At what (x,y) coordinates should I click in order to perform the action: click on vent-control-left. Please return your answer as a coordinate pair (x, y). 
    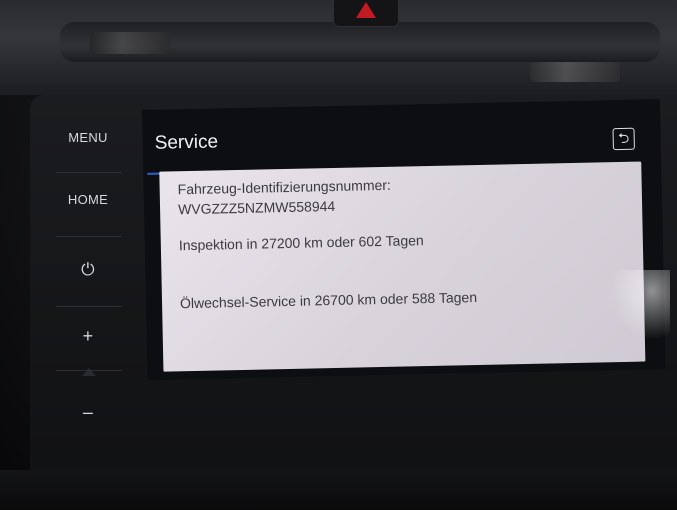
    Looking at the image, I should click on (130, 43).